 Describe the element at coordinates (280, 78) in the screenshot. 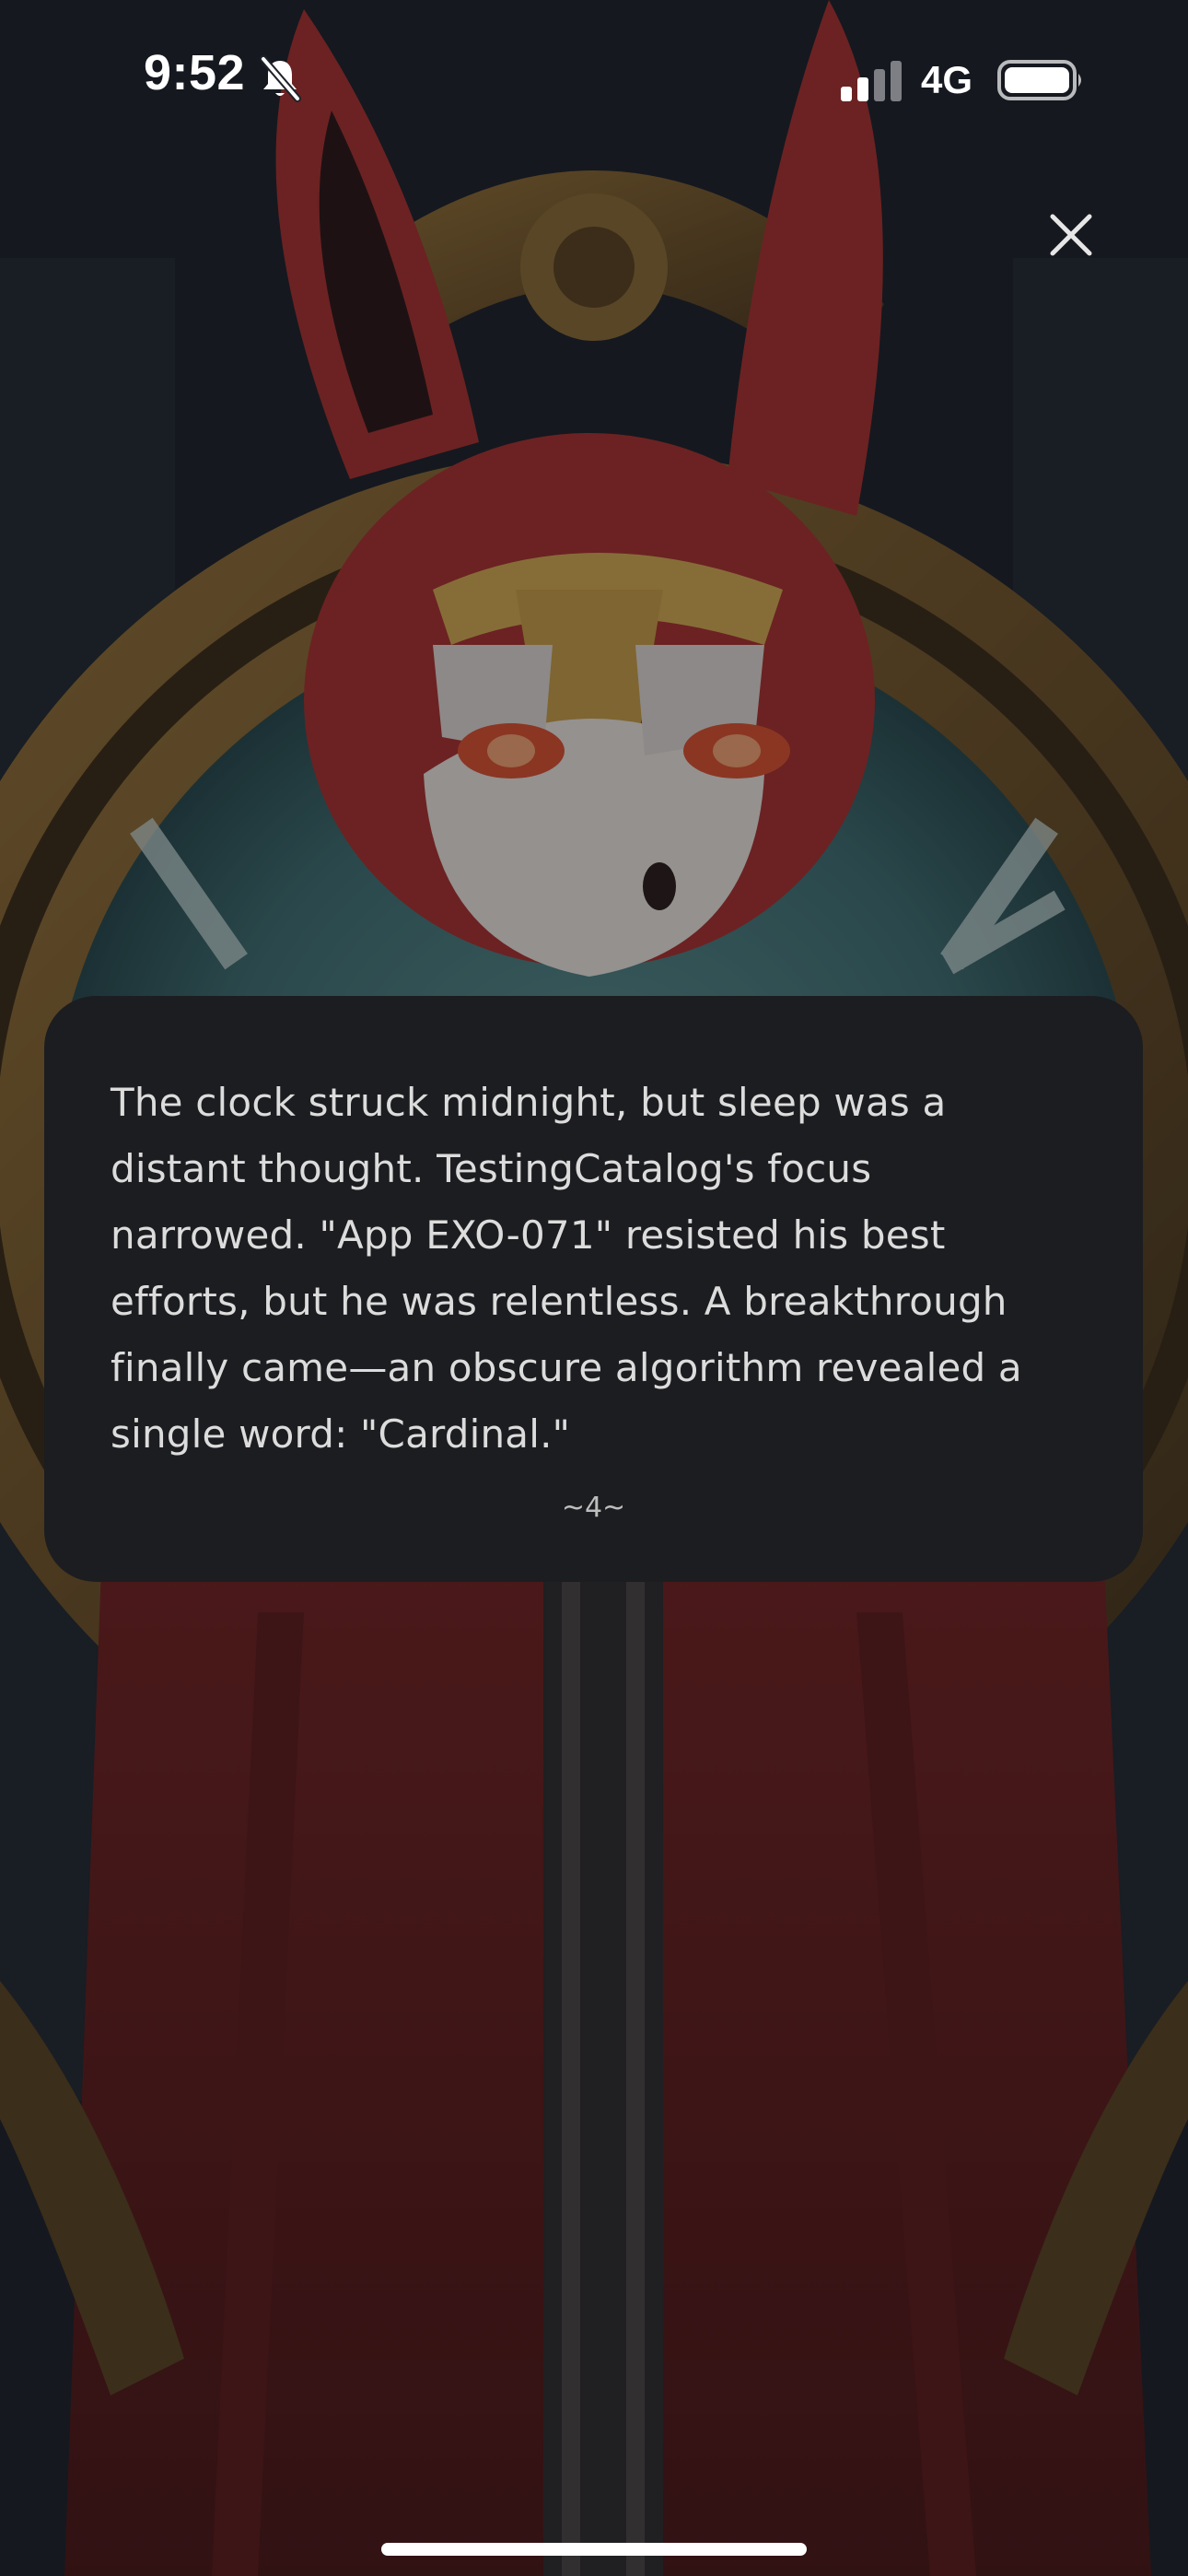

I see `bell-slash-icon` at that location.